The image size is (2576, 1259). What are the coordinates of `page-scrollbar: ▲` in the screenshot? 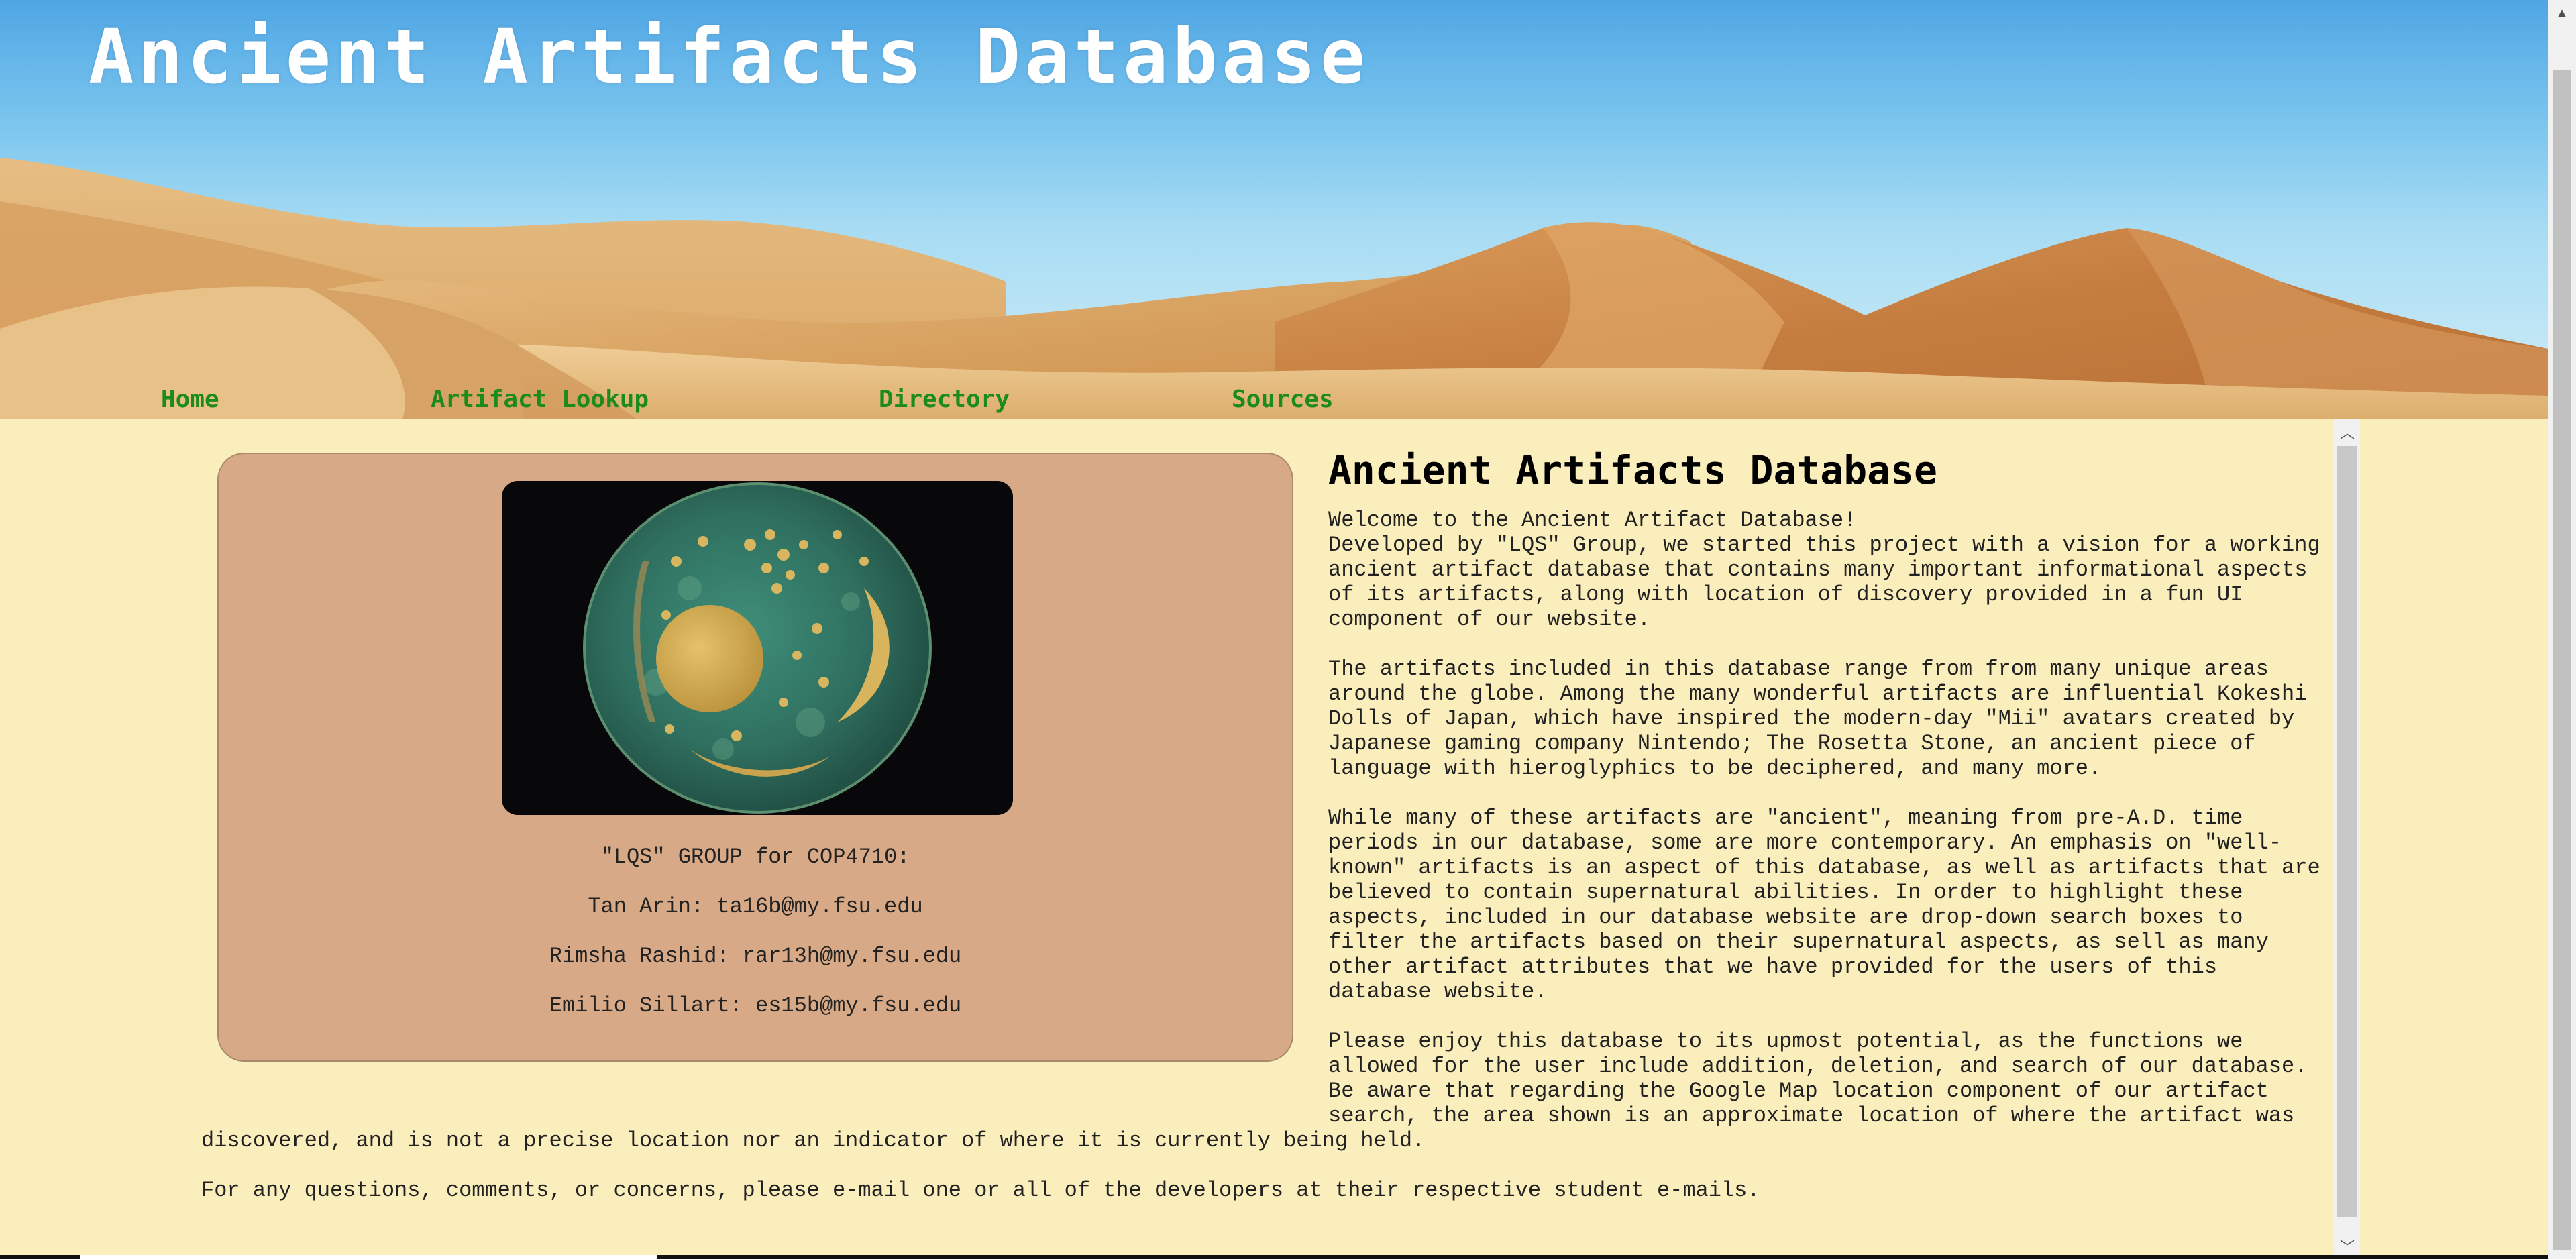 It's located at (2562, 629).